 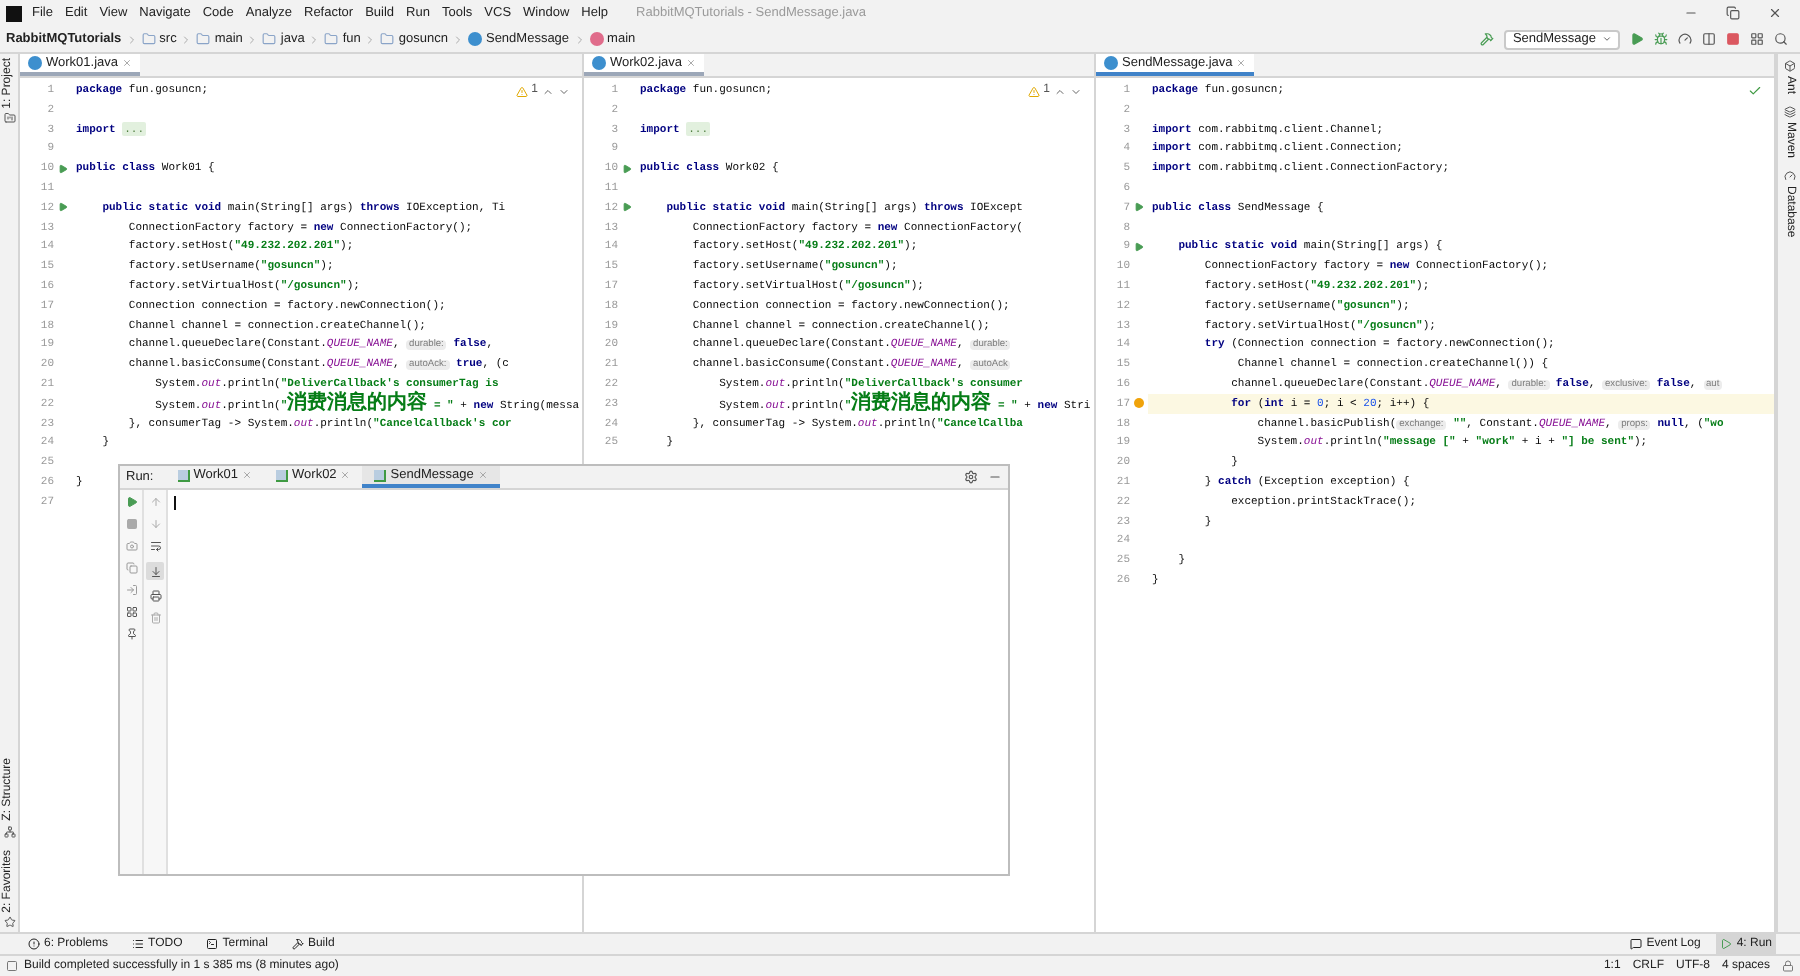 What do you see at coordinates (1709, 39) in the screenshot?
I see `columns-icon` at bounding box center [1709, 39].